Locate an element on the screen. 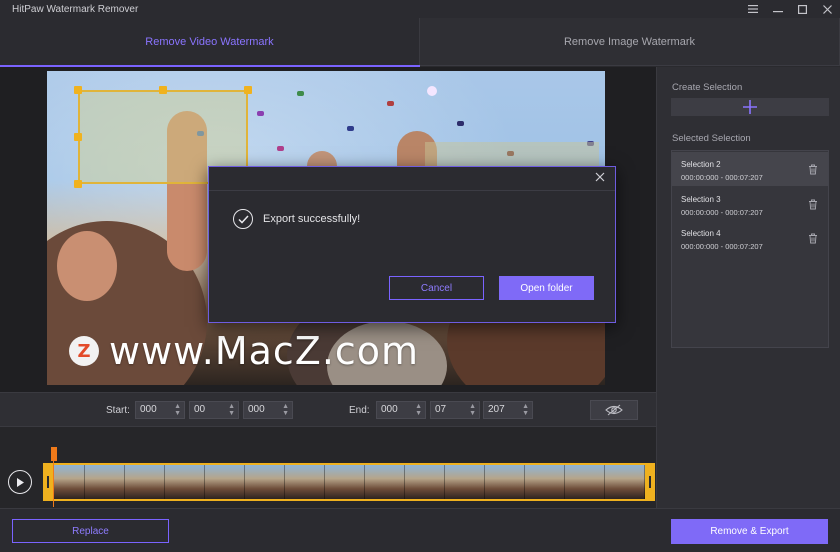 The height and width of the screenshot is (552, 840). start-seconds-stepper: 00 ▲ ▼ is located at coordinates (214, 410).